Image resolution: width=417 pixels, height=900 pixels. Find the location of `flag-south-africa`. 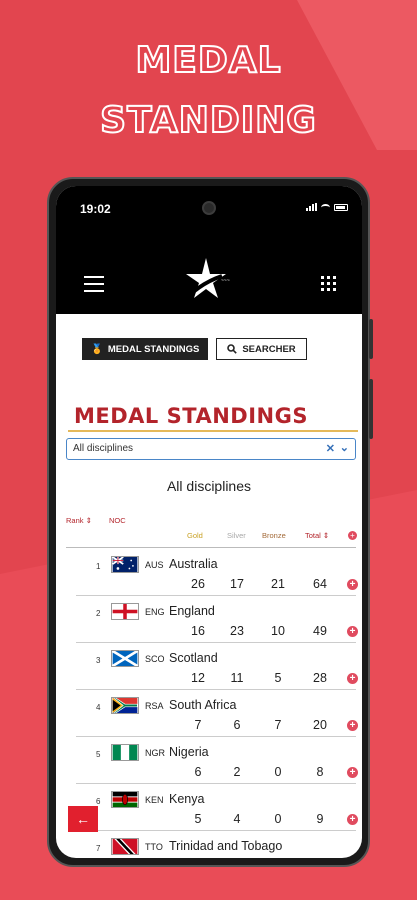

flag-south-africa is located at coordinates (125, 705).